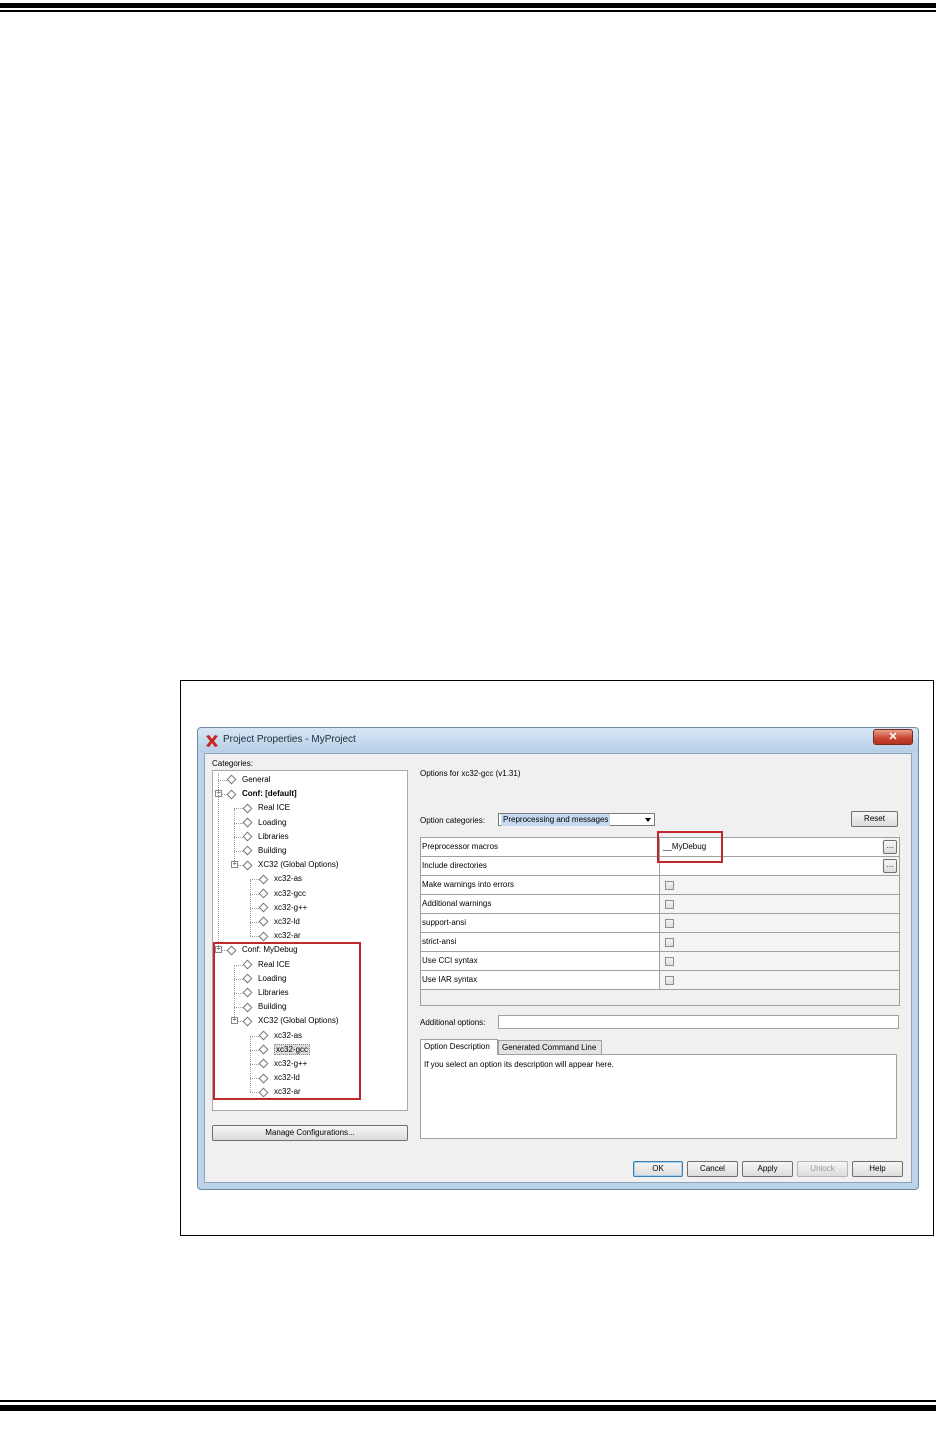 The image size is (936, 1429). I want to click on option-name: strict-ansi, so click(540, 942).